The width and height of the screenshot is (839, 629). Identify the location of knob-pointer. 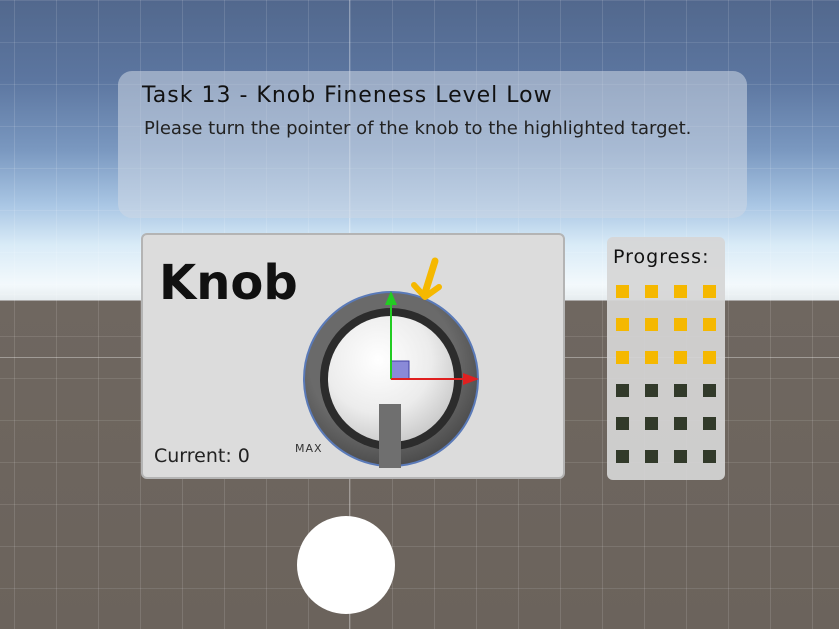
(390, 436).